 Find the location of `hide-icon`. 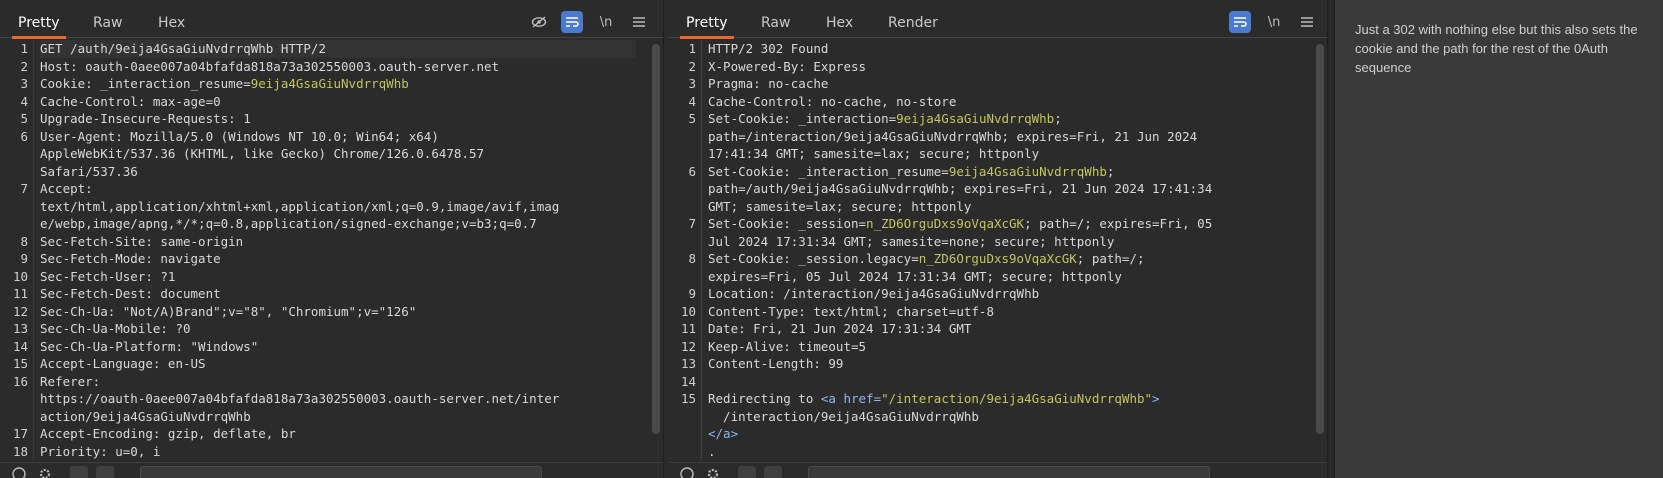

hide-icon is located at coordinates (539, 22).